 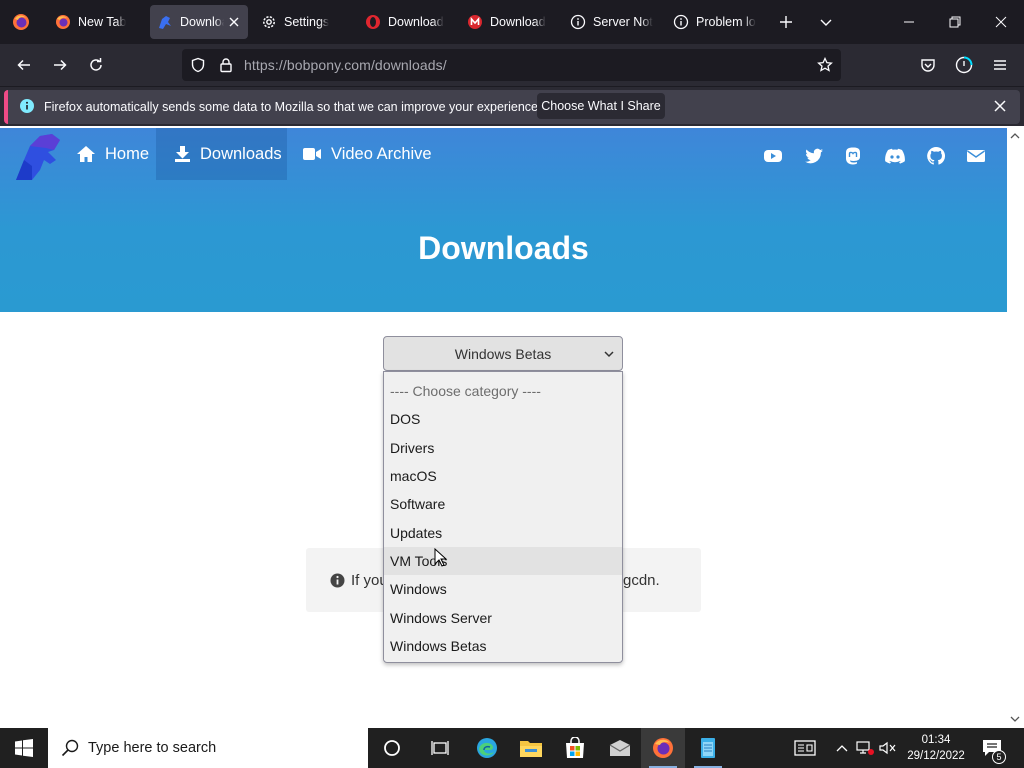 I want to click on bookmark-star-icon, so click(x=825, y=65).